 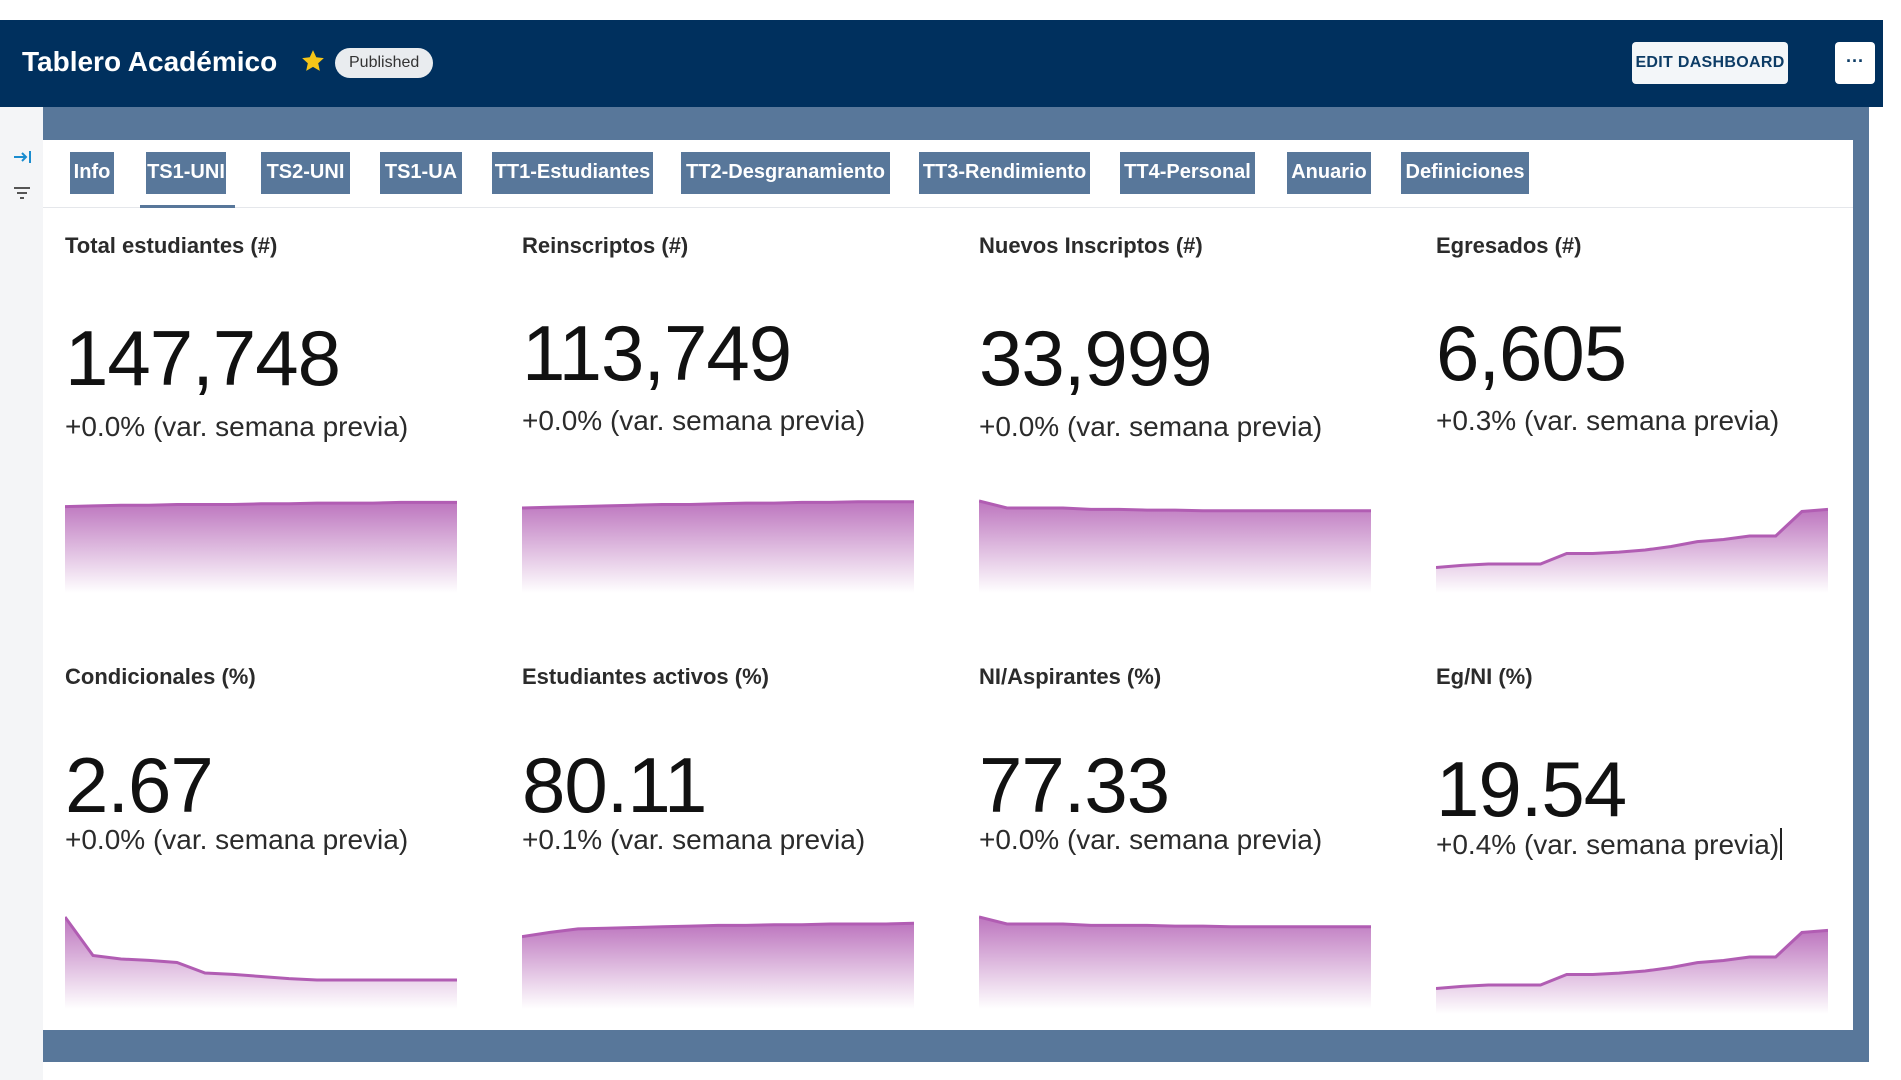 What do you see at coordinates (657, 353) in the screenshot?
I see `kpi-value: 113,749` at bounding box center [657, 353].